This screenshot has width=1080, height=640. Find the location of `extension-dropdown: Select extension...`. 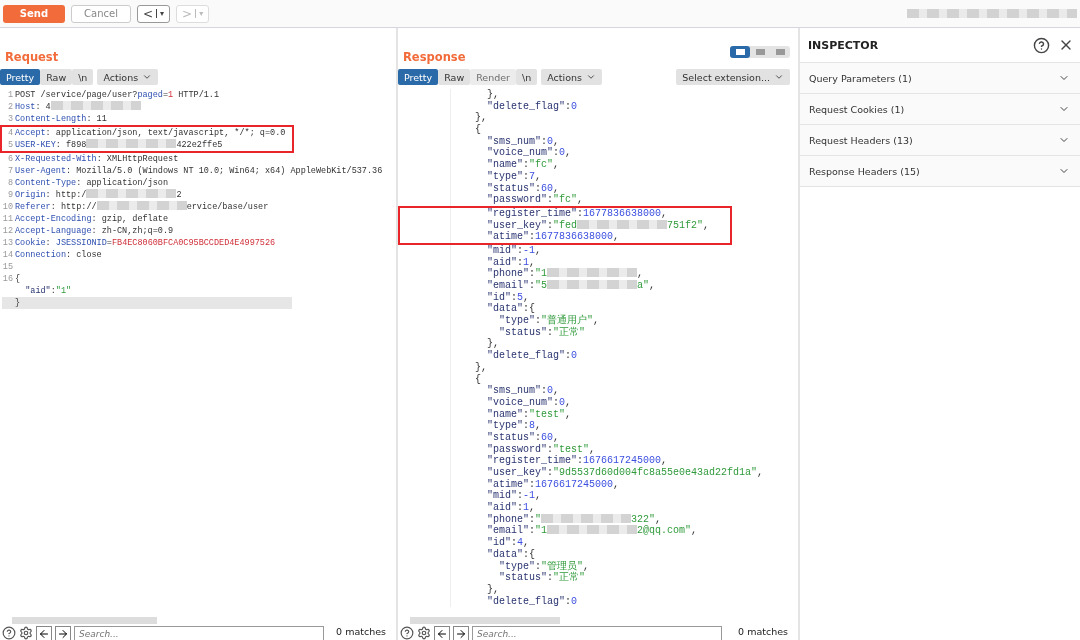

extension-dropdown: Select extension... is located at coordinates (733, 77).